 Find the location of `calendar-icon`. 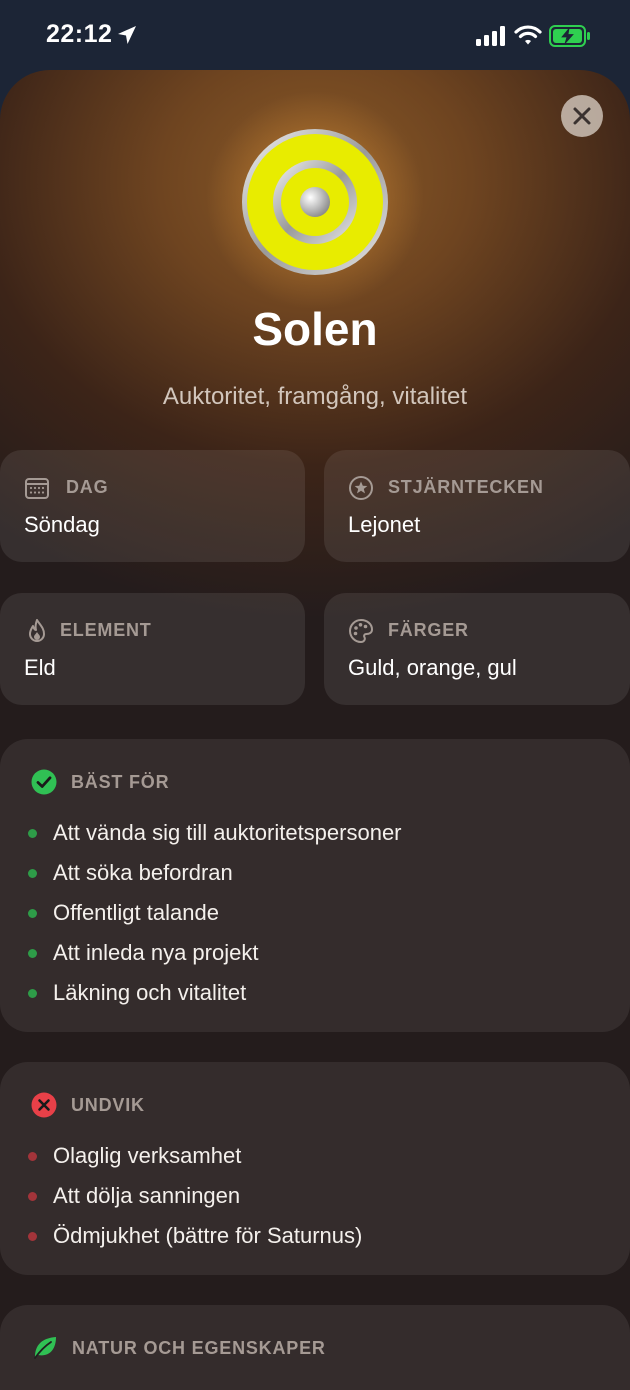

calendar-icon is located at coordinates (37, 488).